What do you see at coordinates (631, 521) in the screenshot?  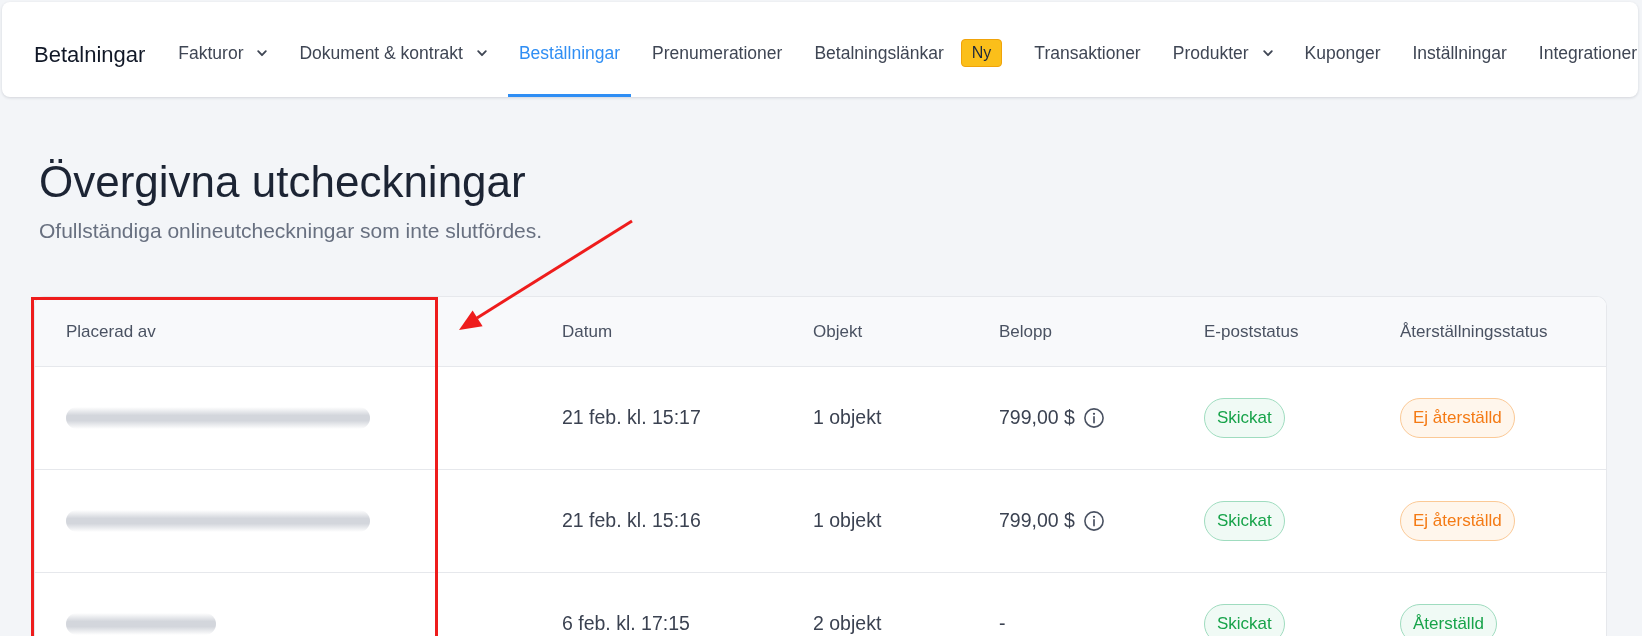 I see `date-text: 21 feb. kl. 15:16` at bounding box center [631, 521].